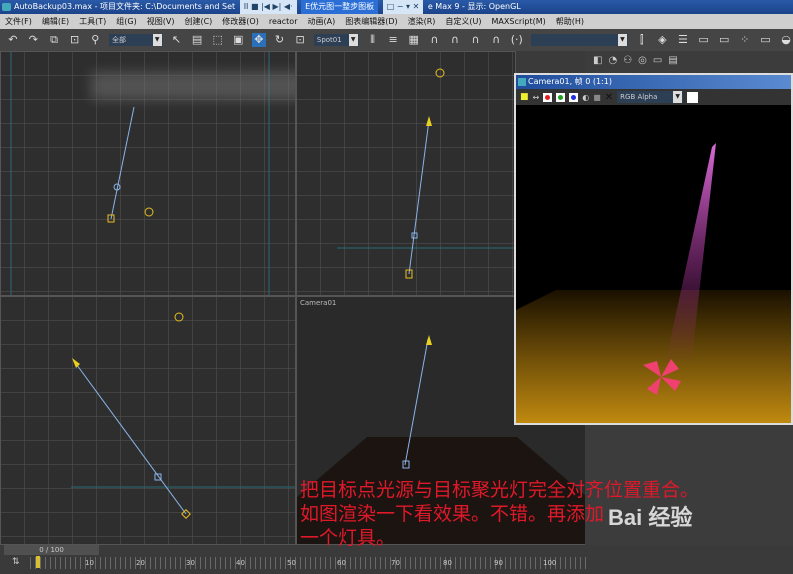 The width and height of the screenshot is (793, 574). Describe the element at coordinates (395, 563) in the screenshot. I see `tick-label: 70` at that location.